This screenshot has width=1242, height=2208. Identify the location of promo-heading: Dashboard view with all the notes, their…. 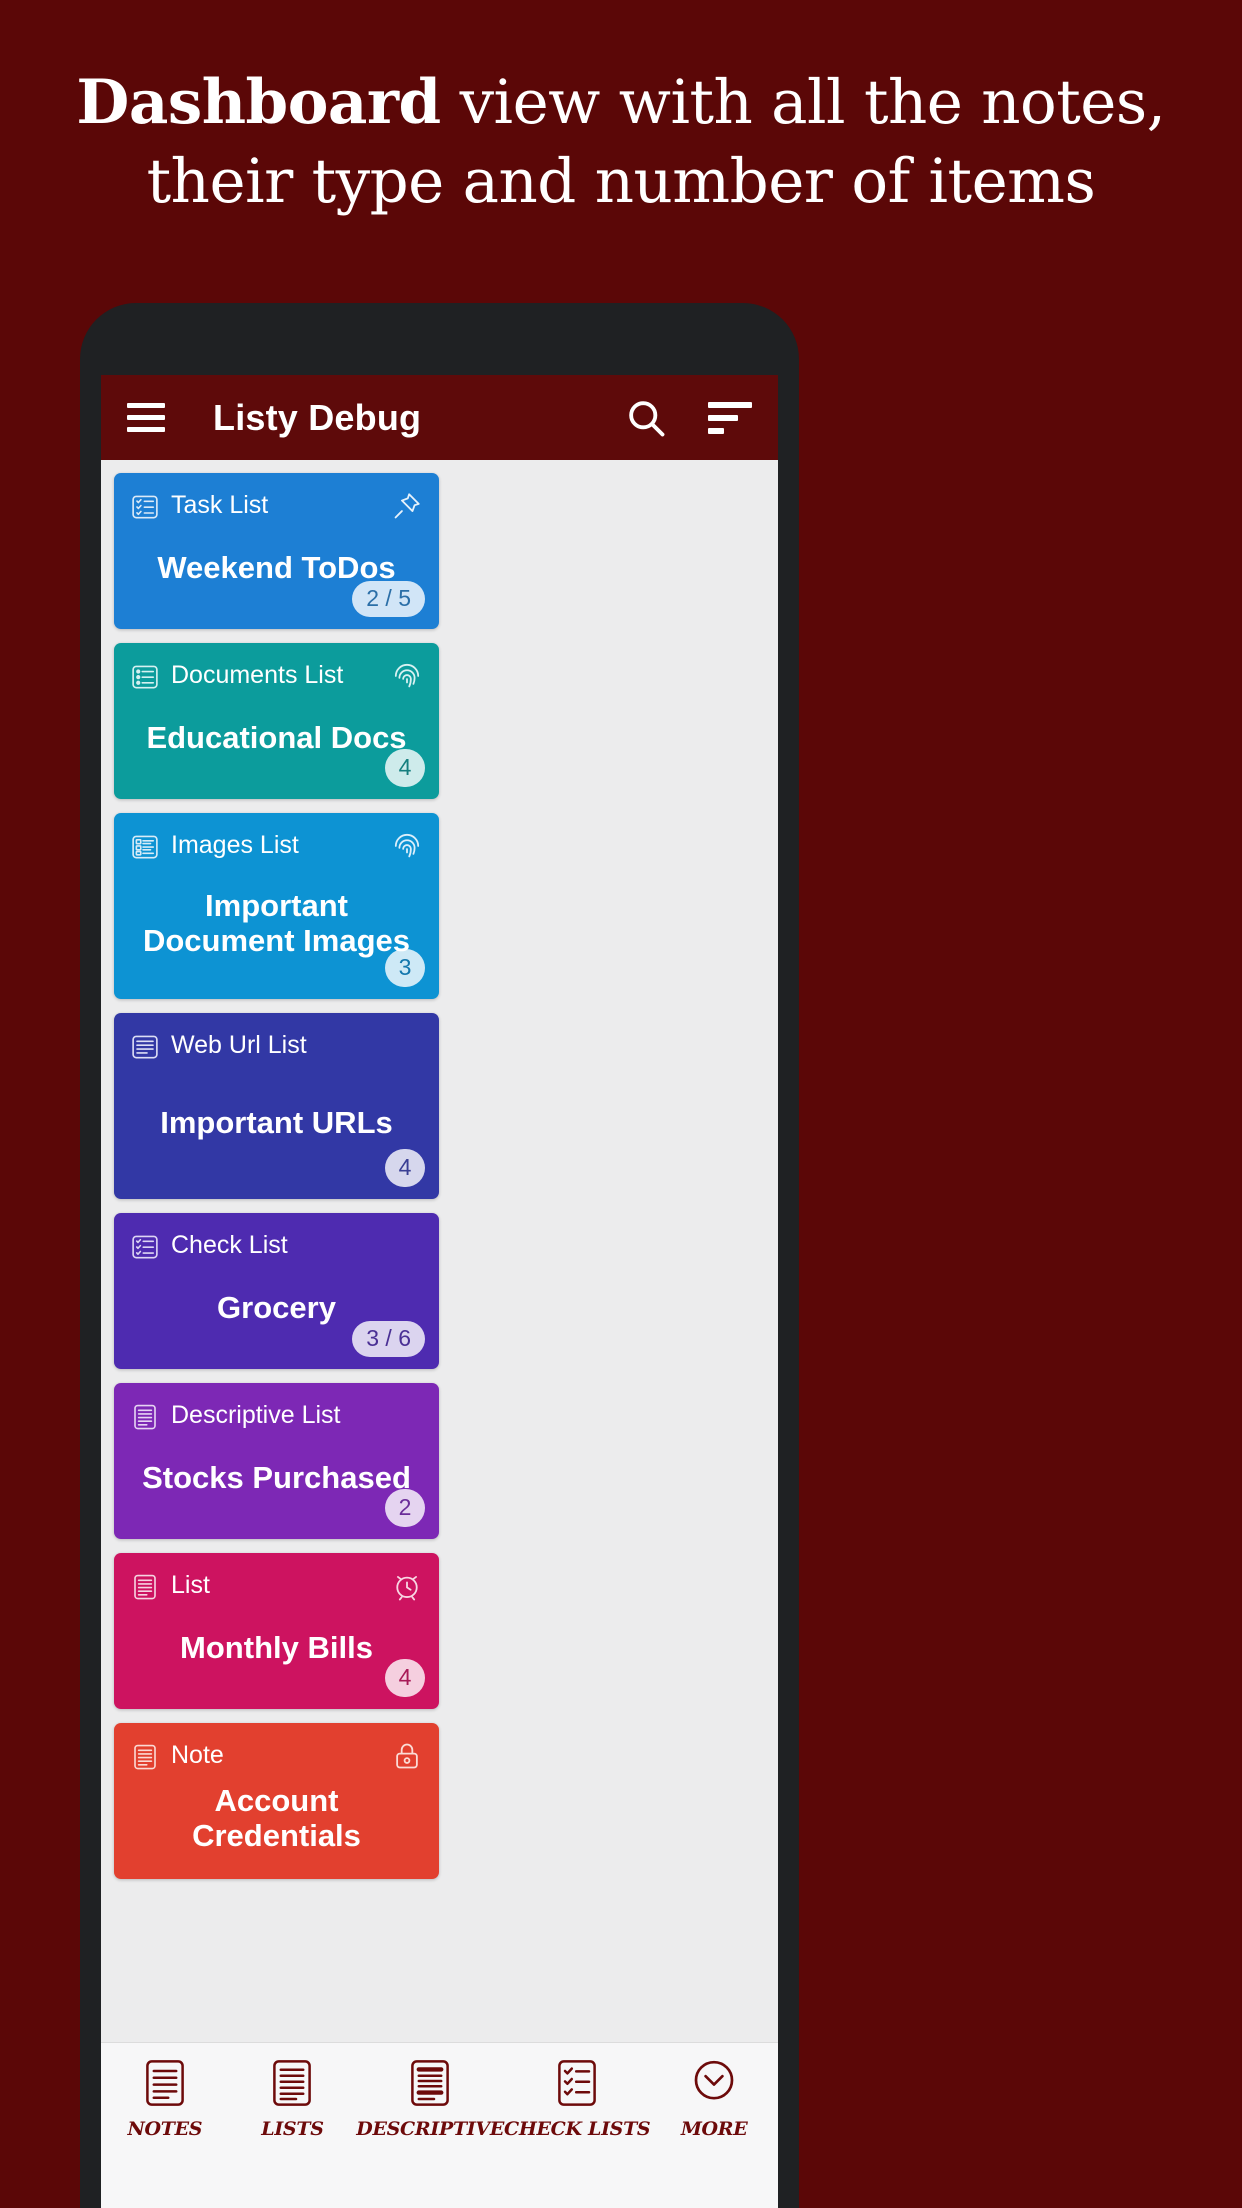
(621, 144).